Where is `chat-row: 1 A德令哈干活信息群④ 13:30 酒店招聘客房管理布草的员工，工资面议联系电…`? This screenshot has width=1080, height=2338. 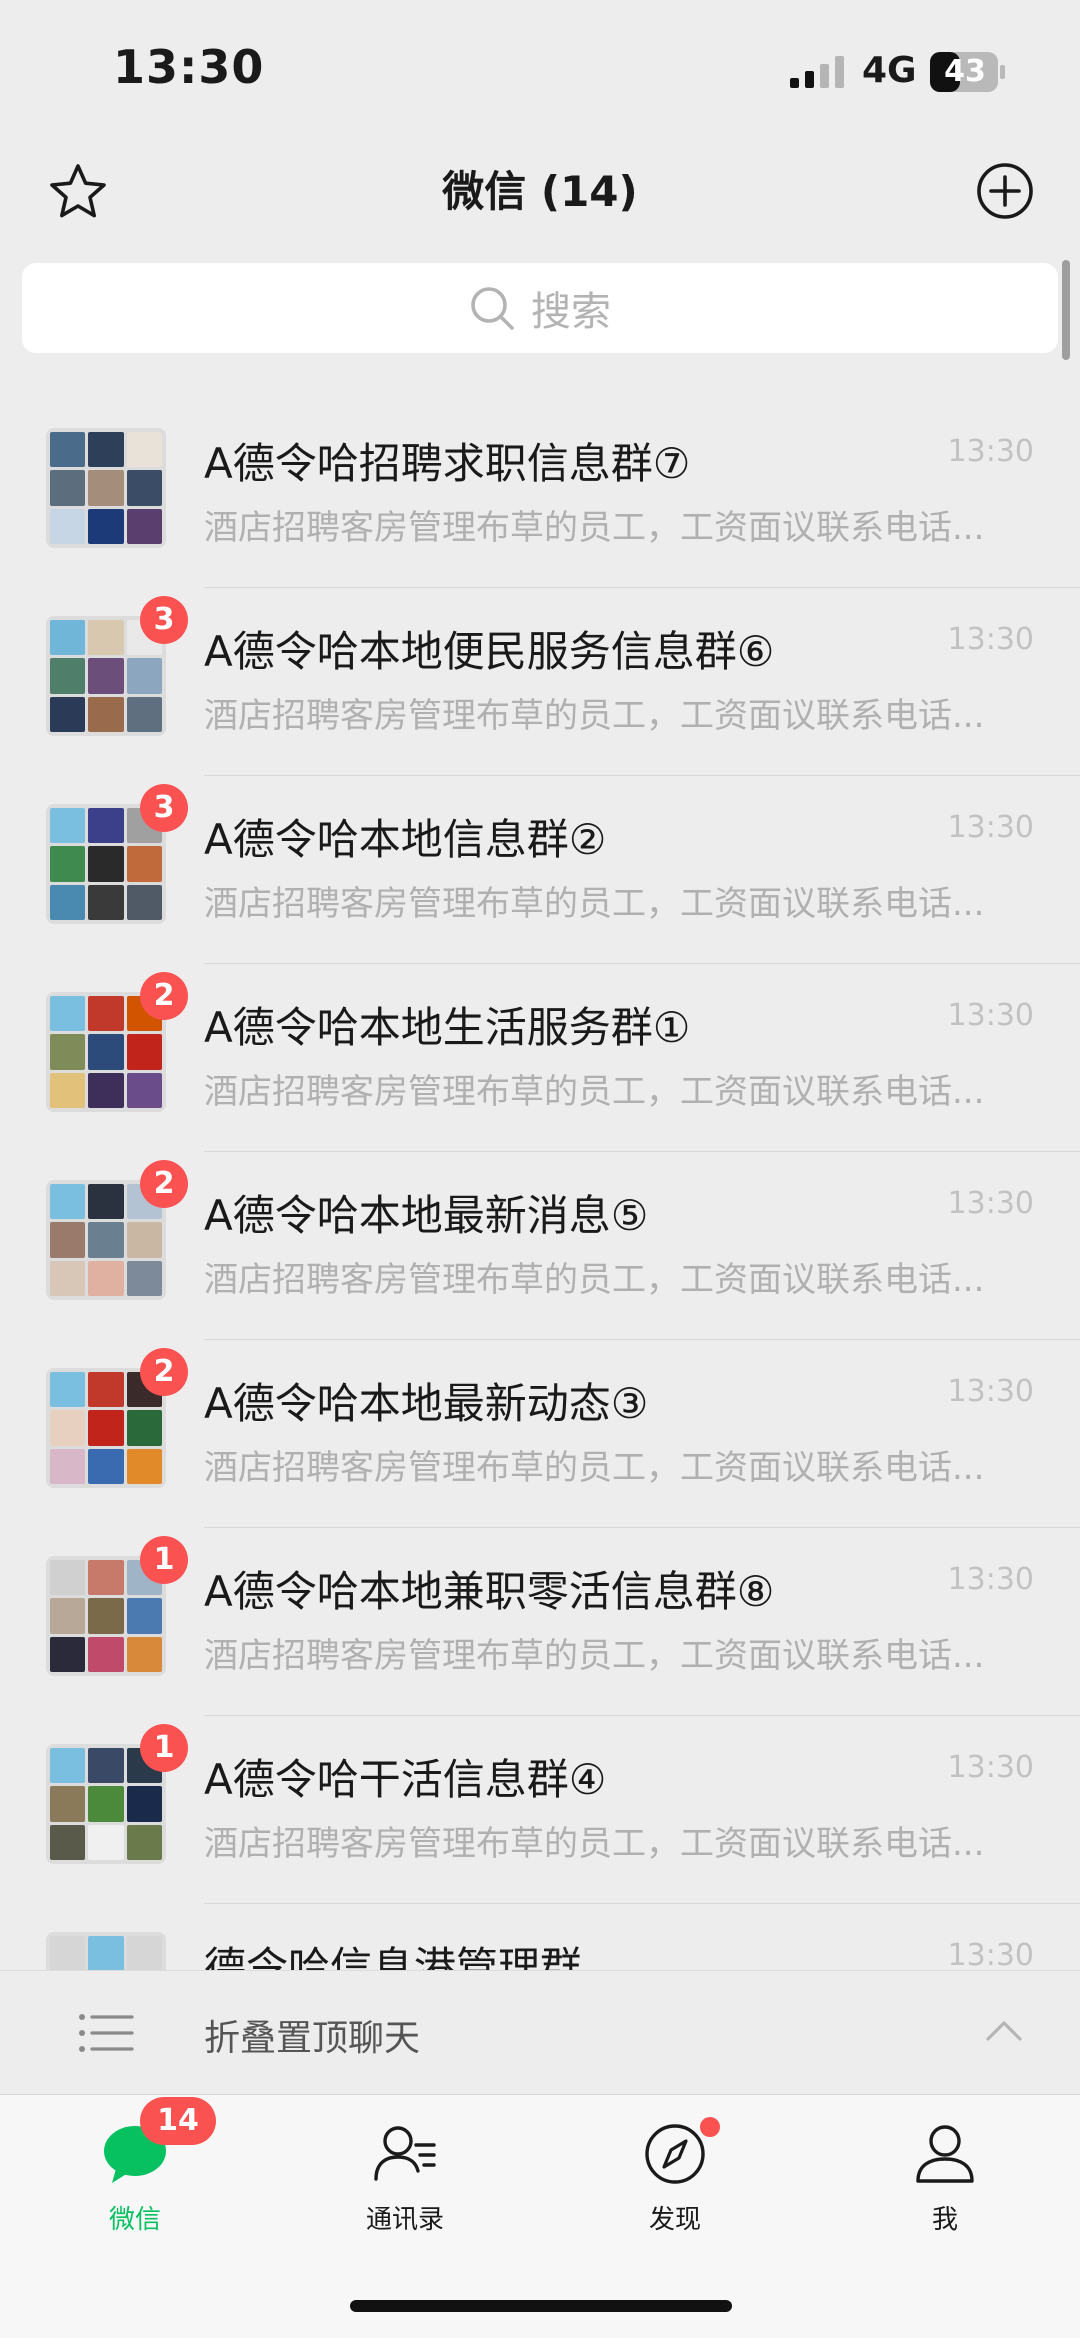 chat-row: 1 A德令哈干活信息群④ 13:30 酒店招聘客房管理布草的员工，工资面议联系电… is located at coordinates (540, 1810).